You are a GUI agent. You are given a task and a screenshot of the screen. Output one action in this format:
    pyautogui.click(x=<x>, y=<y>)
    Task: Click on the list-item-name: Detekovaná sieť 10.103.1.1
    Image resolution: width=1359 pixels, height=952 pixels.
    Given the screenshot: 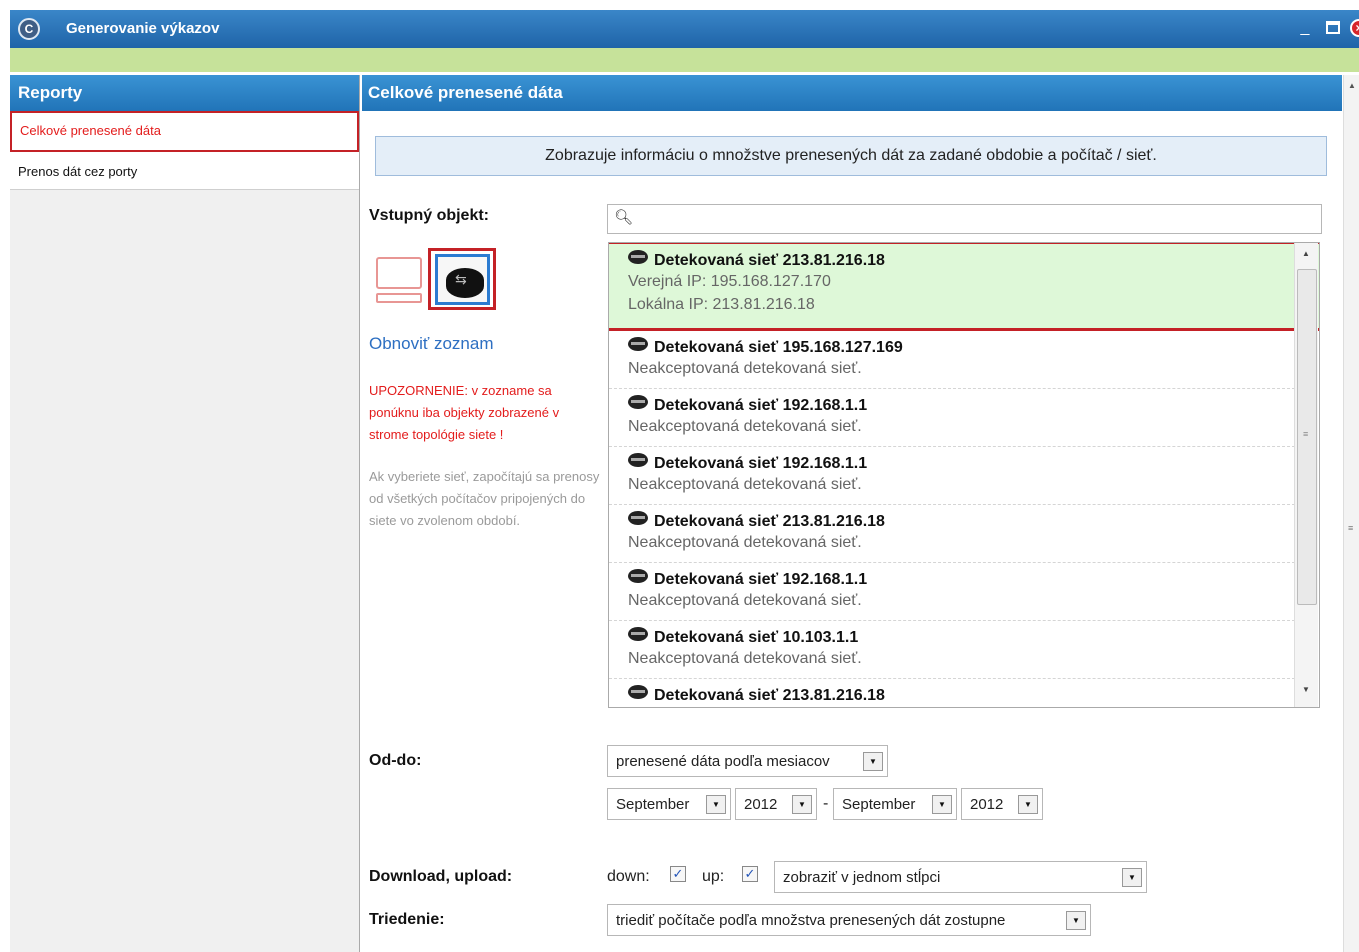 What is the action you would take?
    pyautogui.click(x=756, y=637)
    